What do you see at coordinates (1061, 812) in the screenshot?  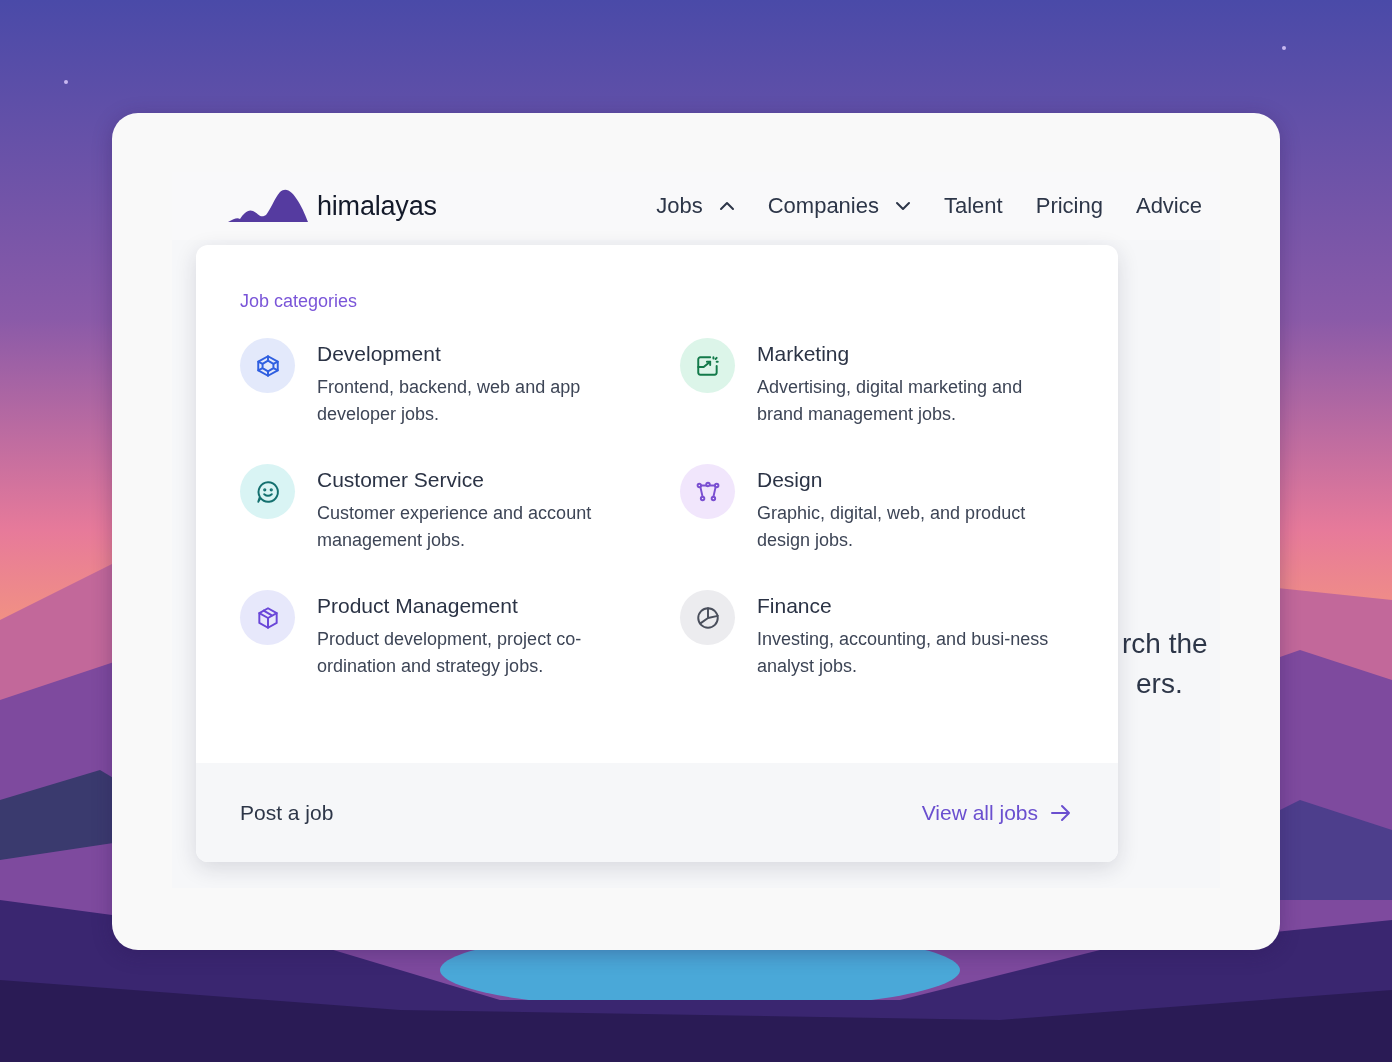 I see `arrow-right-icon` at bounding box center [1061, 812].